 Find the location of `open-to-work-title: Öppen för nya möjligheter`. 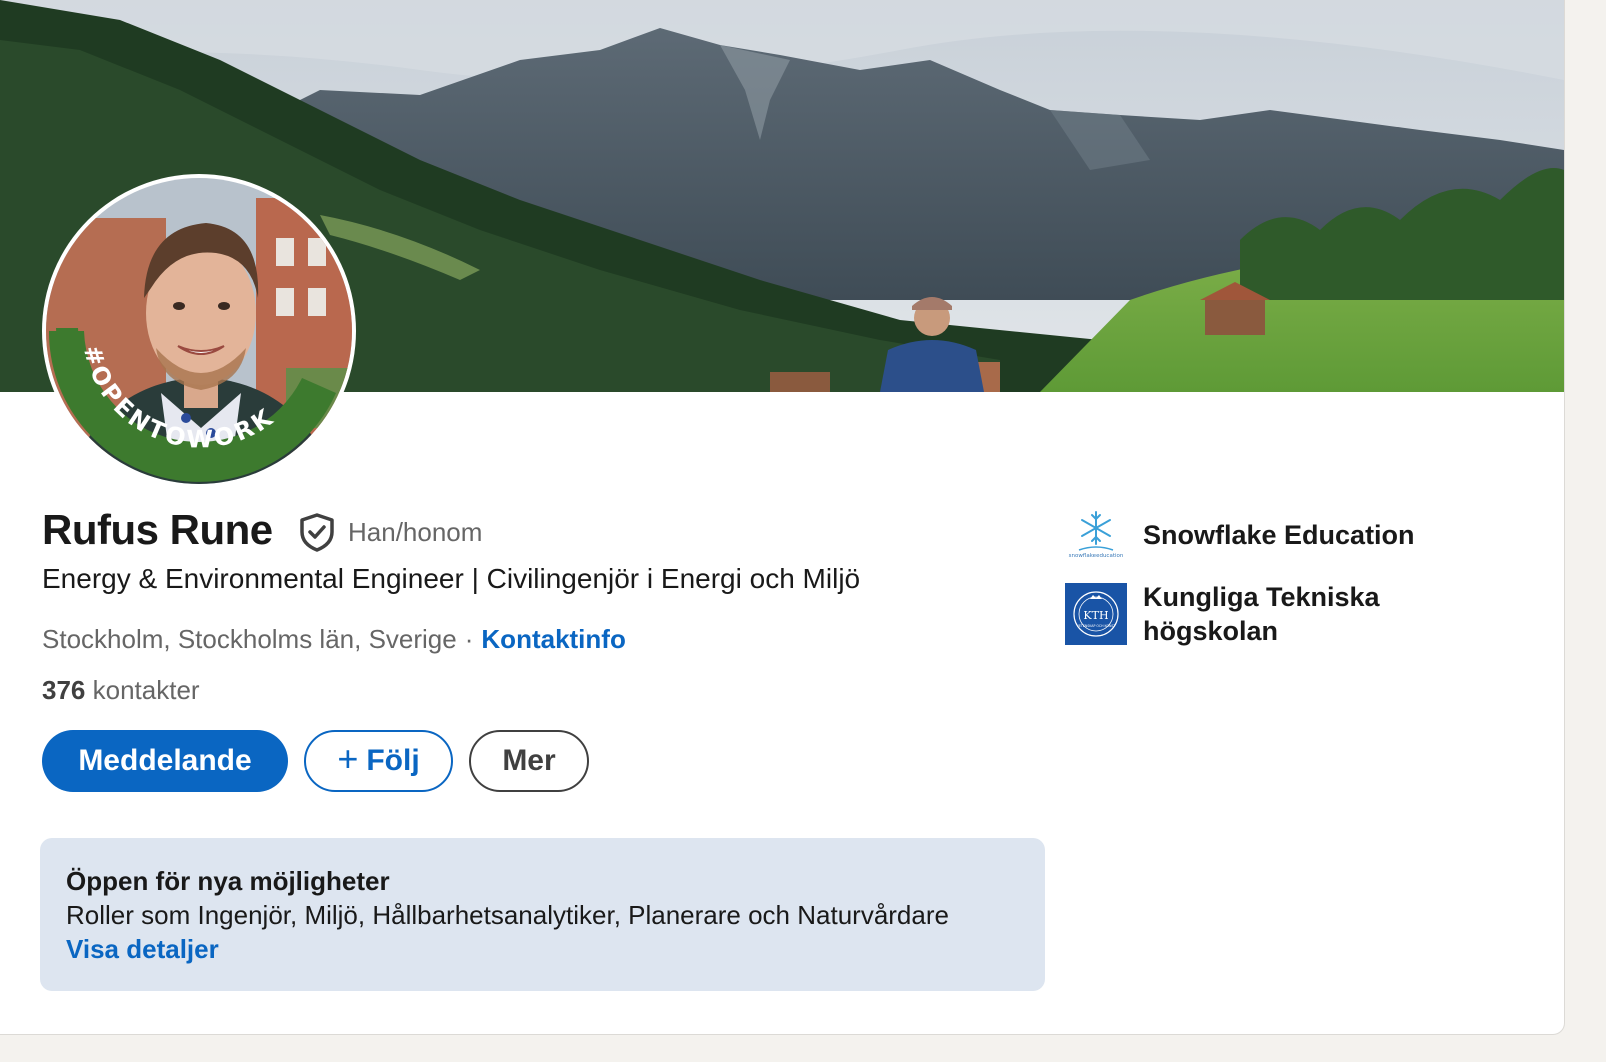

open-to-work-title: Öppen för nya möjligheter is located at coordinates (228, 881).